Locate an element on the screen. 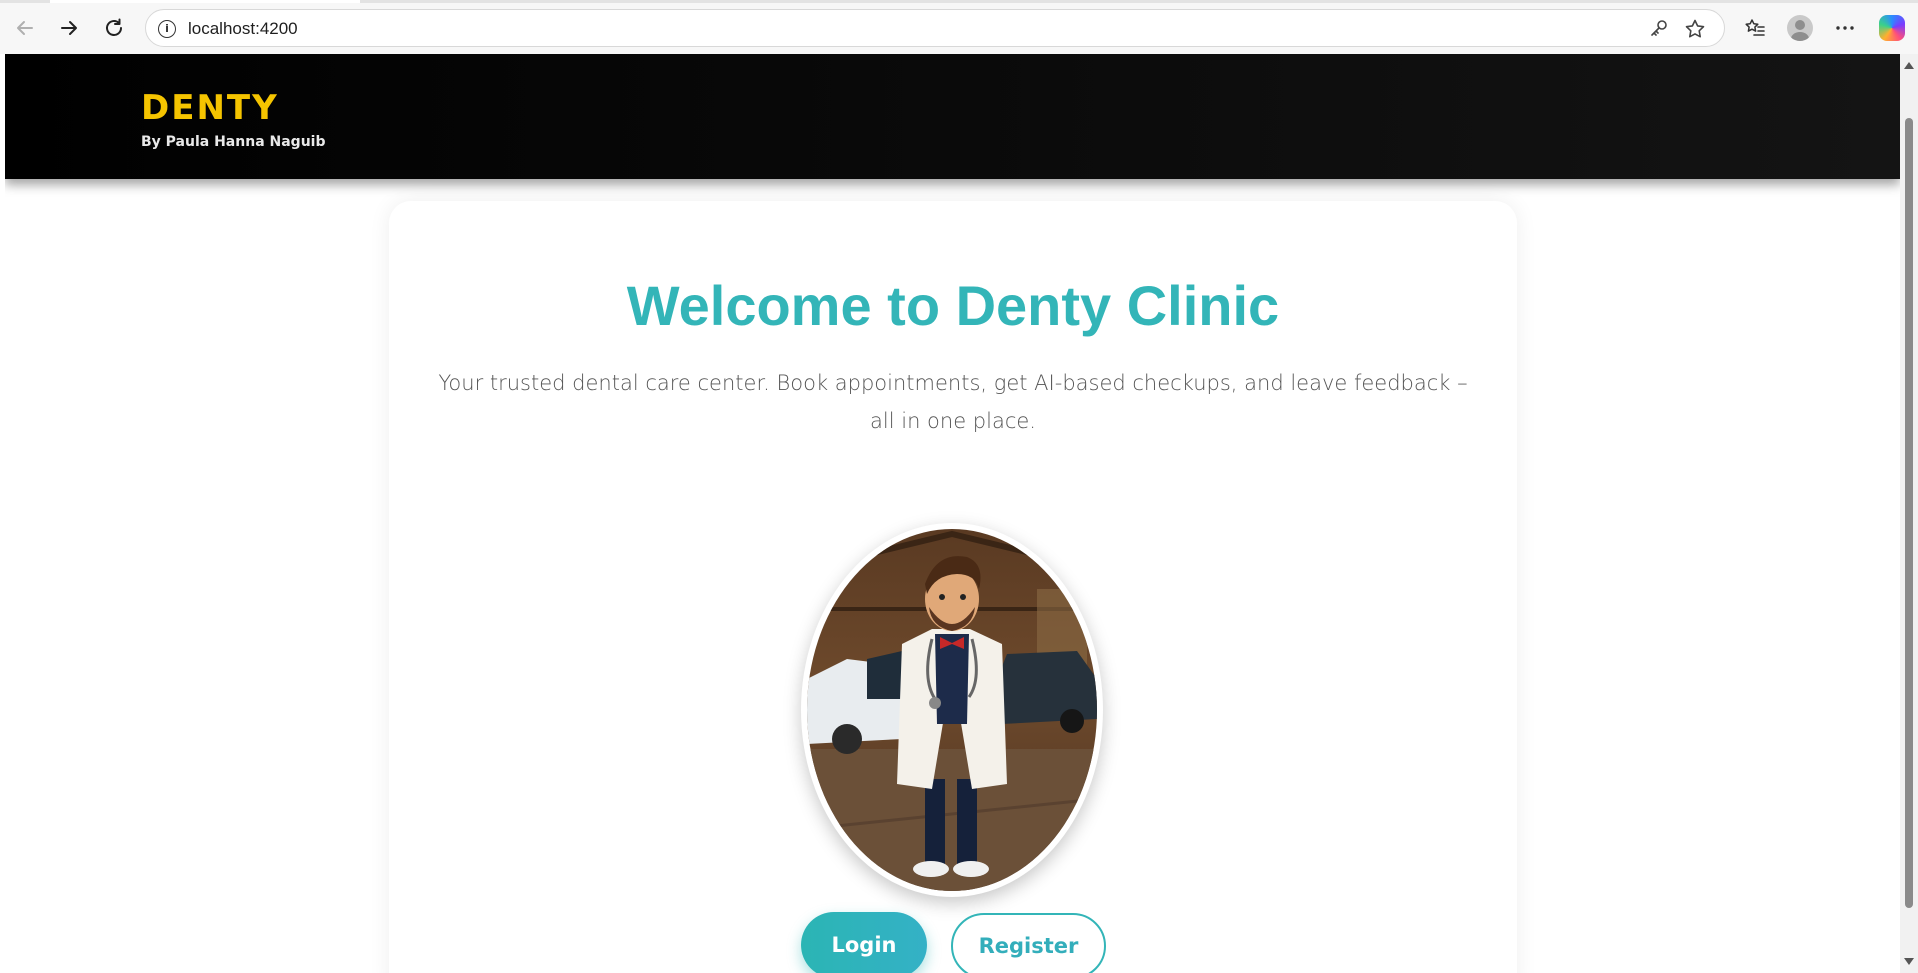 The width and height of the screenshot is (1918, 973). page-title: Welcome to Denty Clinic is located at coordinates (953, 305).